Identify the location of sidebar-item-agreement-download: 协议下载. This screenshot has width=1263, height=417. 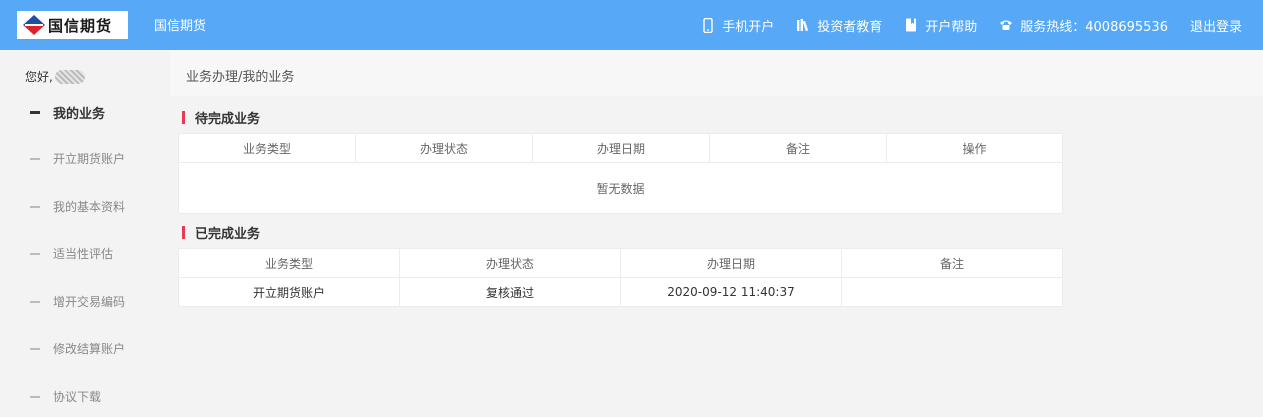
(65, 396).